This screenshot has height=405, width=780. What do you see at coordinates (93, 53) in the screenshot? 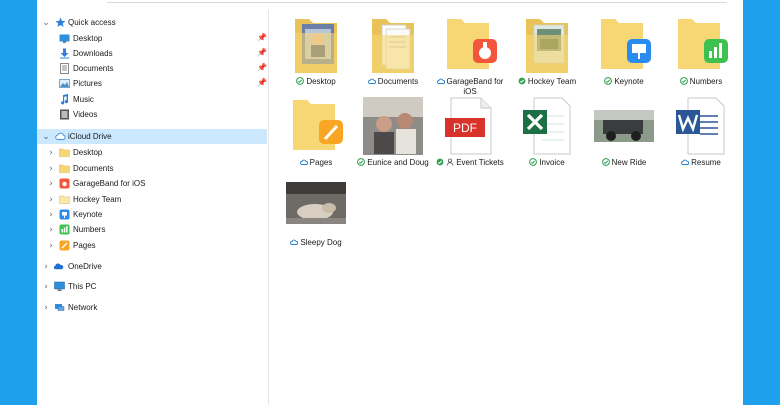
I see `nav-label: Downloads` at bounding box center [93, 53].